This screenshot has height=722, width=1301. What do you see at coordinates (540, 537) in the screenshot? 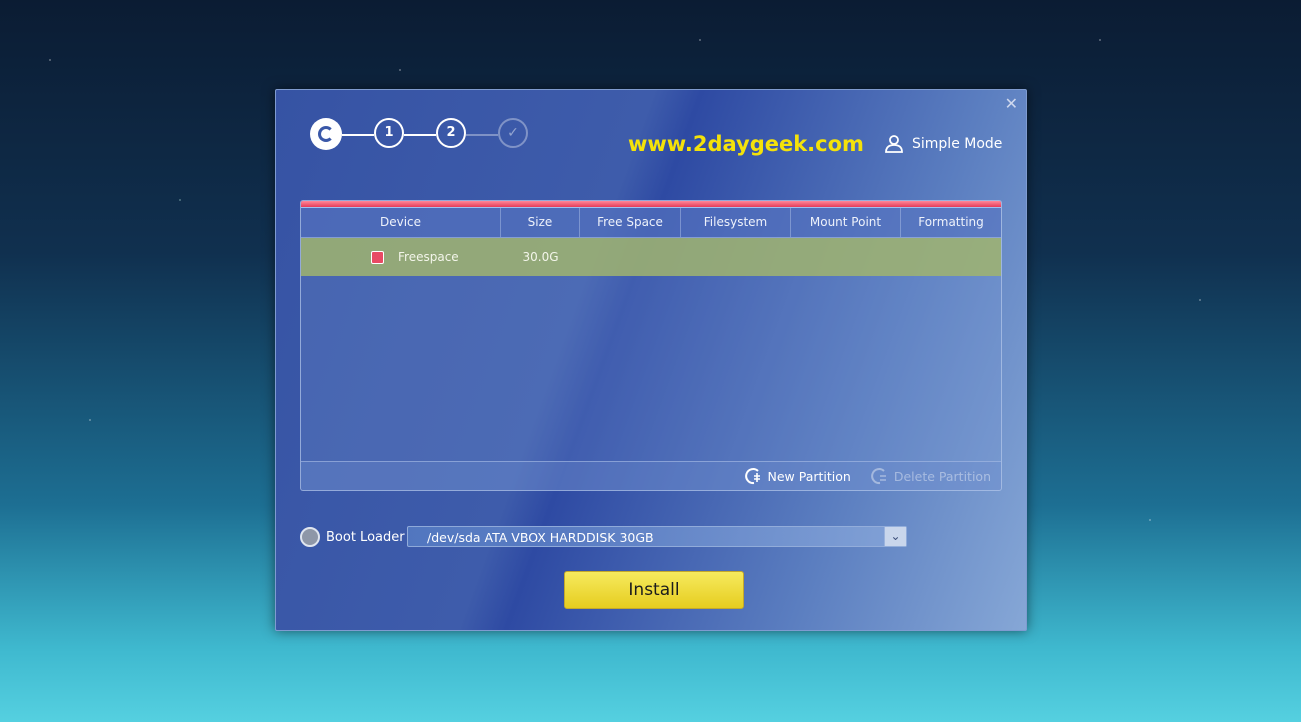
I see `boot-loader-selected-value: /dev/sda ATA VBOX HARDDISK 30GB` at bounding box center [540, 537].